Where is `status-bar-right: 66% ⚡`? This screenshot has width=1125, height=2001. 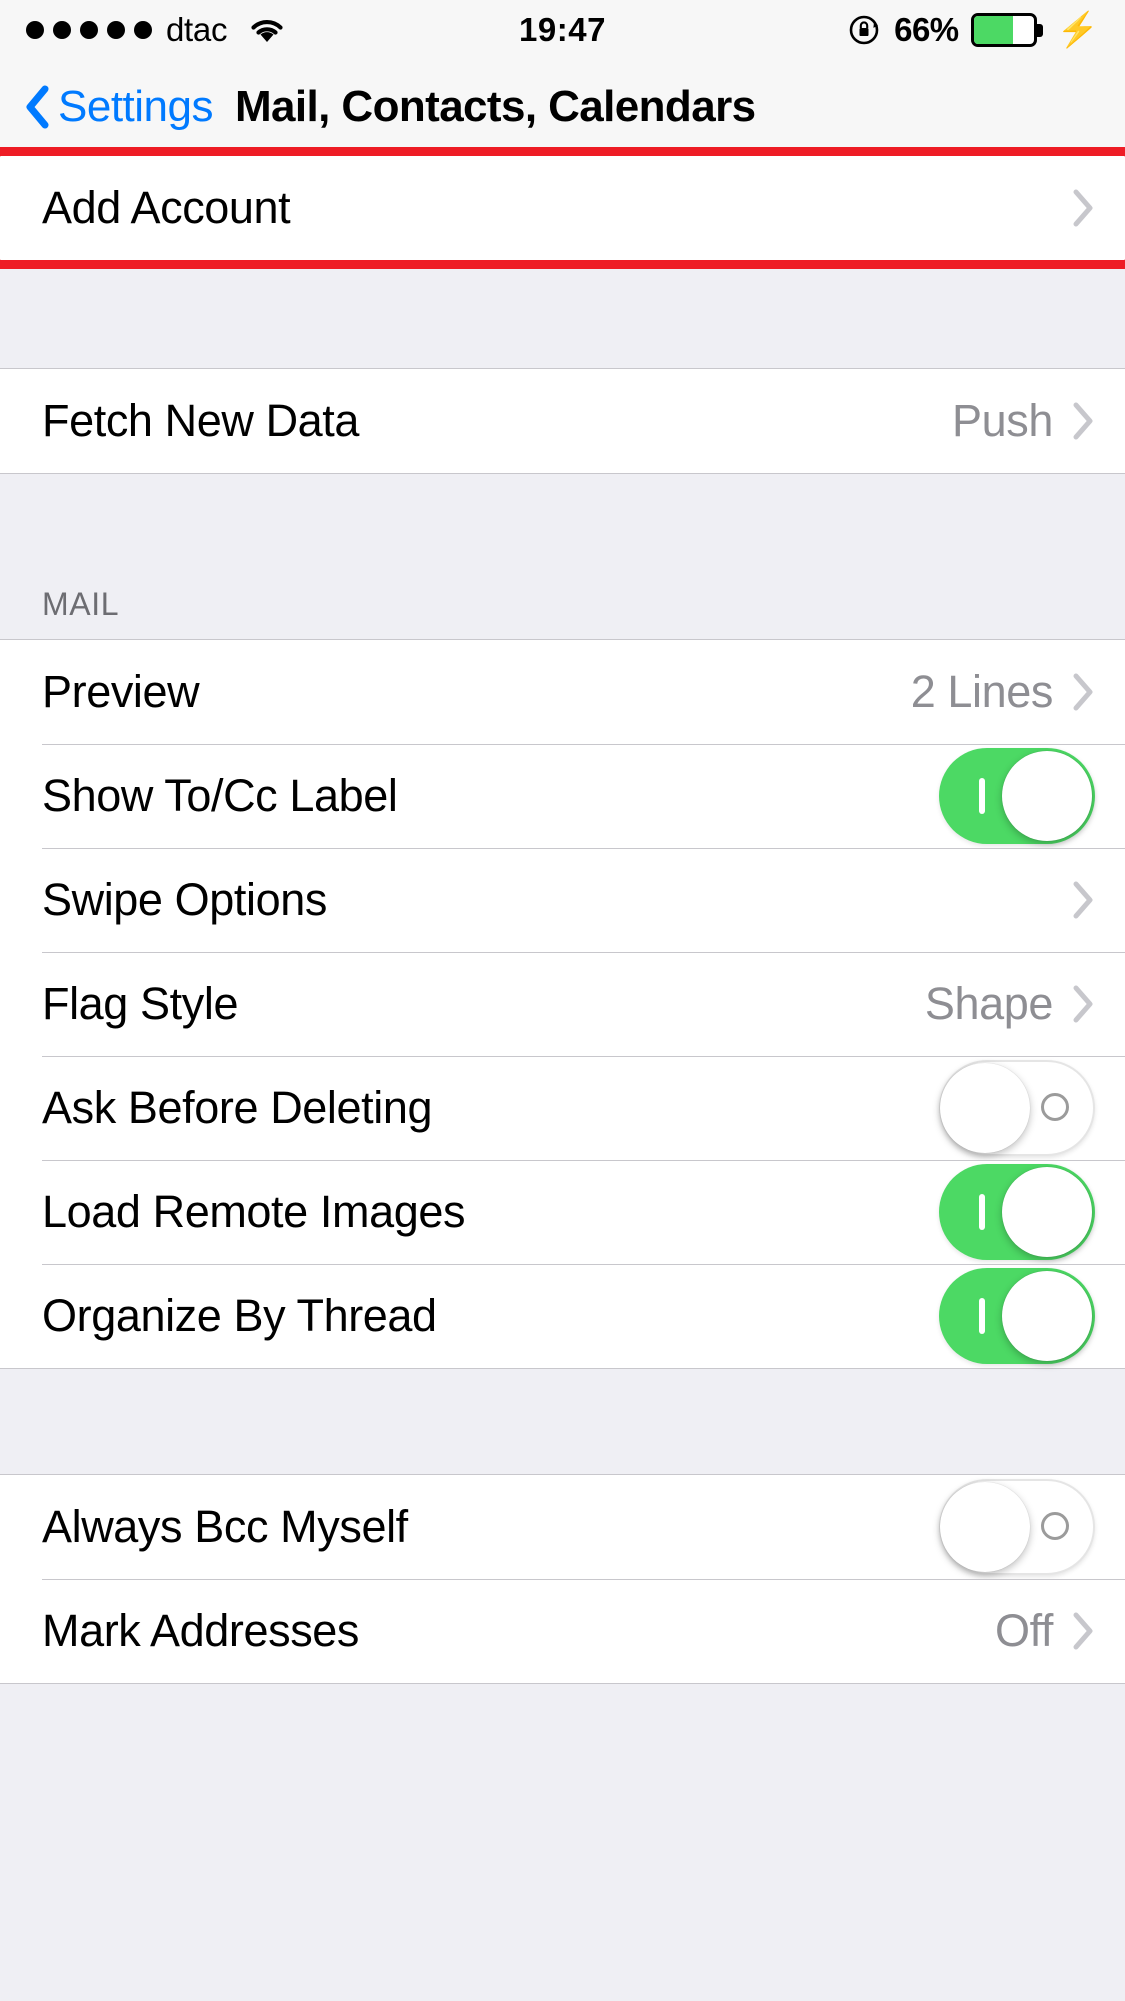
status-bar-right: 66% ⚡ is located at coordinates (973, 30).